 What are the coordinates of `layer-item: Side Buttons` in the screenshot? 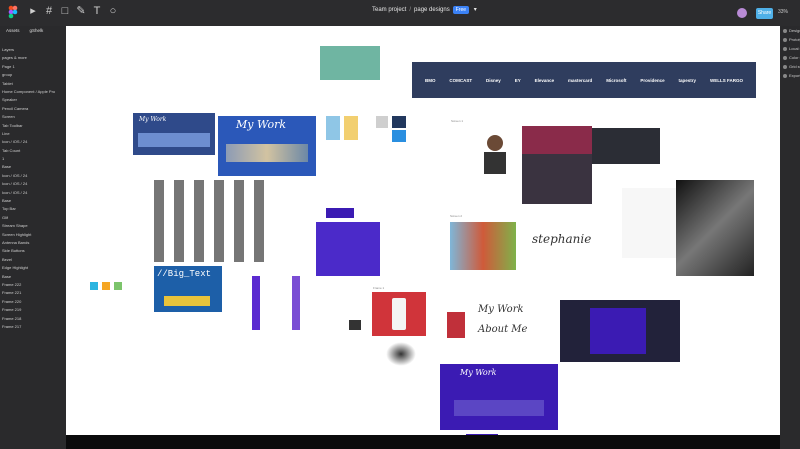 It's located at (34, 251).